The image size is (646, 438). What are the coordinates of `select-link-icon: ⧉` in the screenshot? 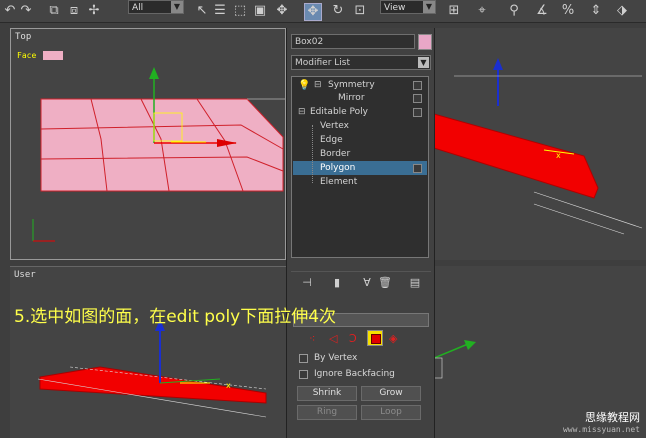 It's located at (54, 11).